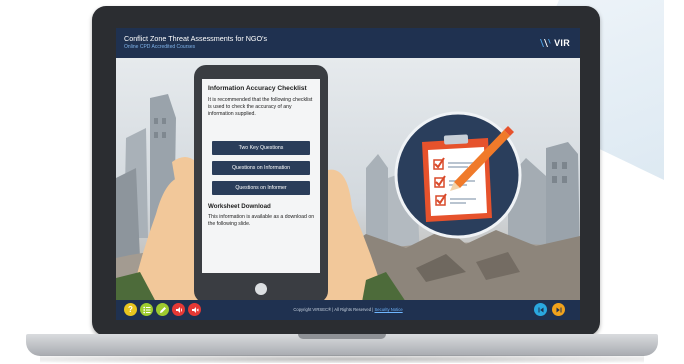 This screenshot has width=684, height=364. I want to click on brand-logo: VIR, so click(554, 43).